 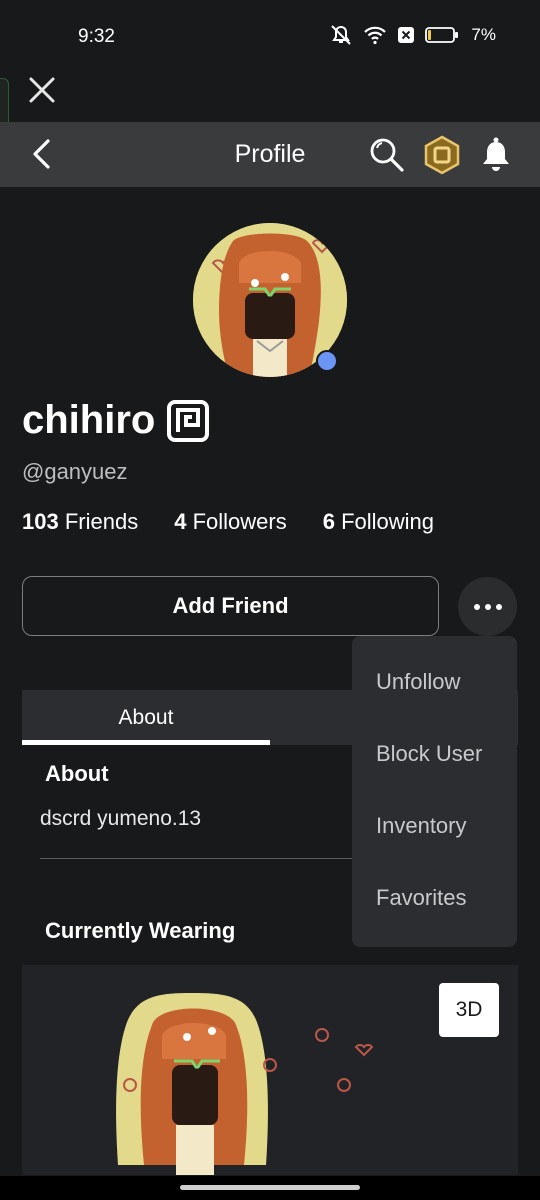 I want to click on following-stat: 6 Following, so click(x=378, y=522).